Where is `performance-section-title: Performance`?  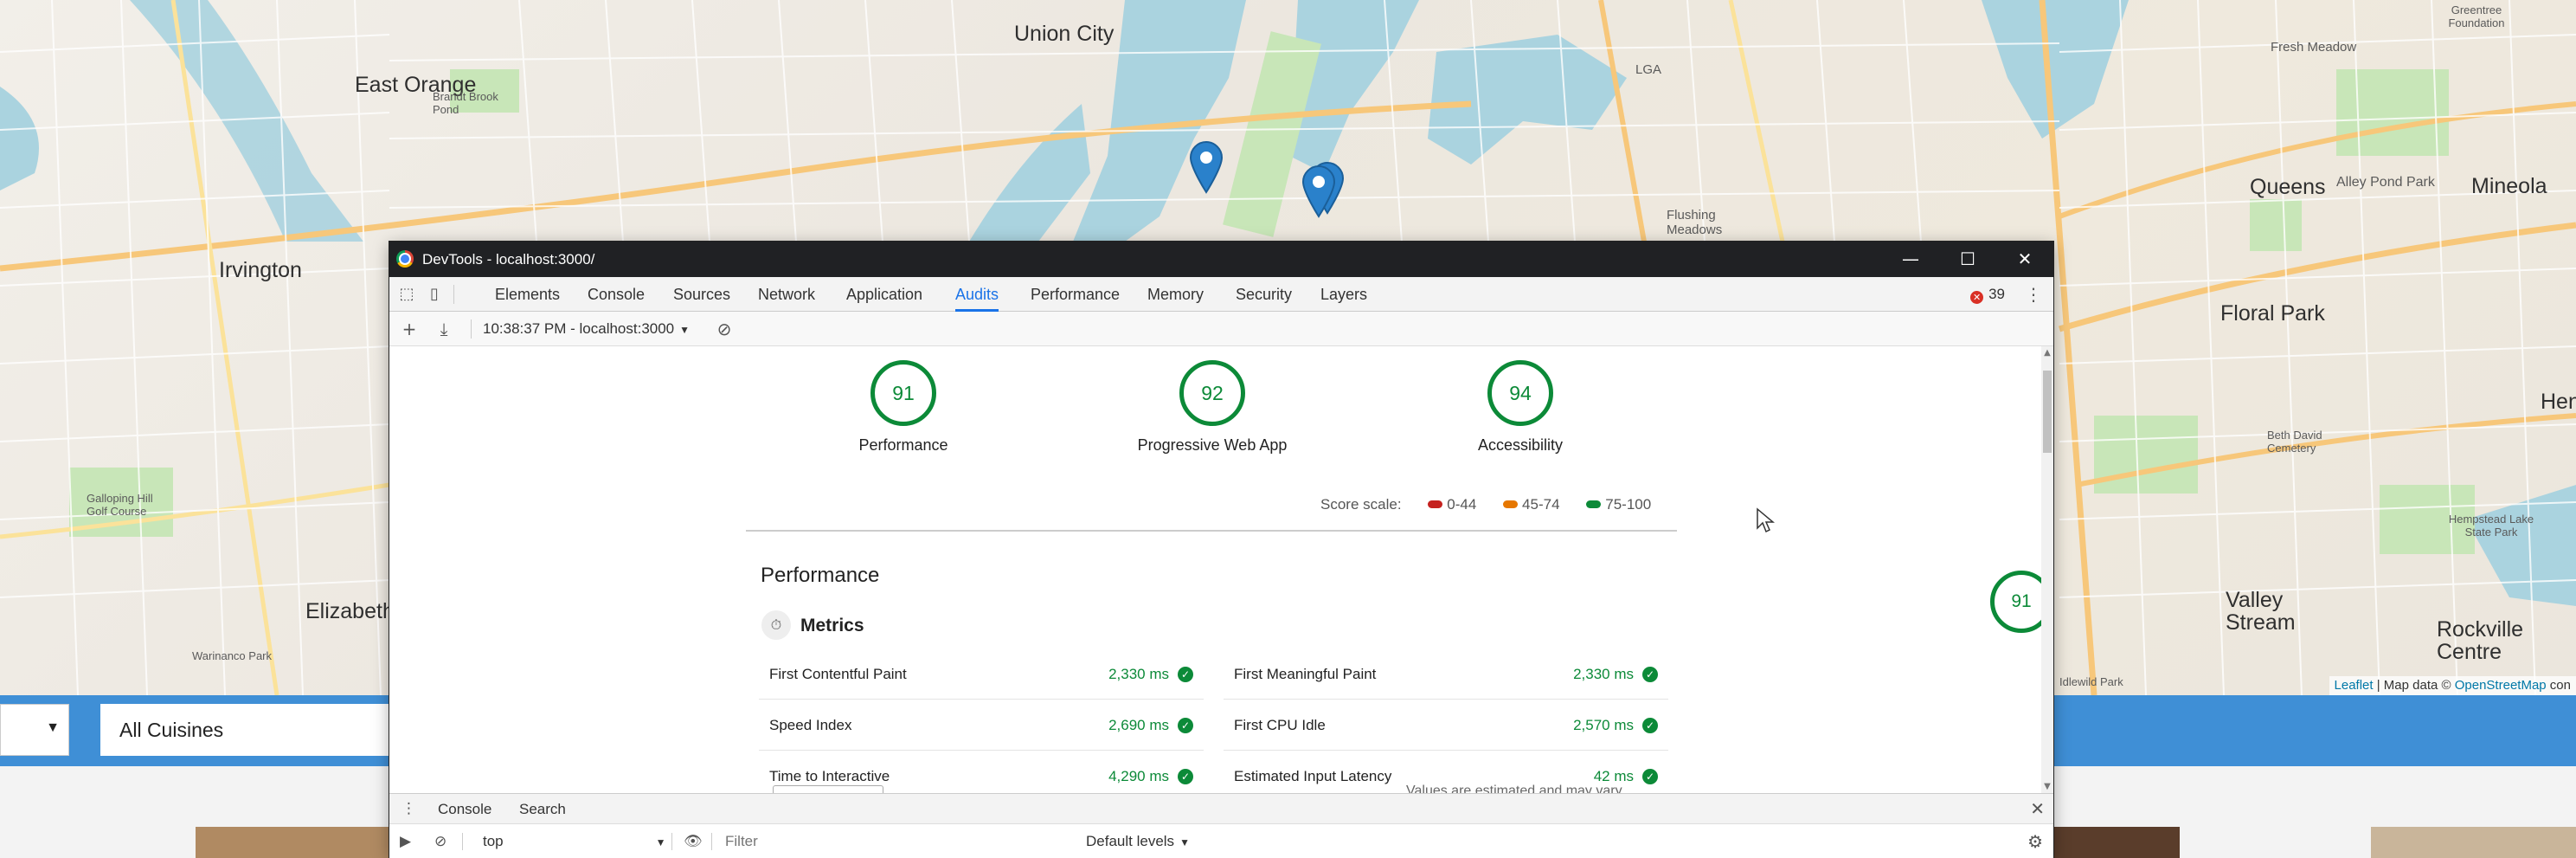
performance-section-title: Performance is located at coordinates (821, 575).